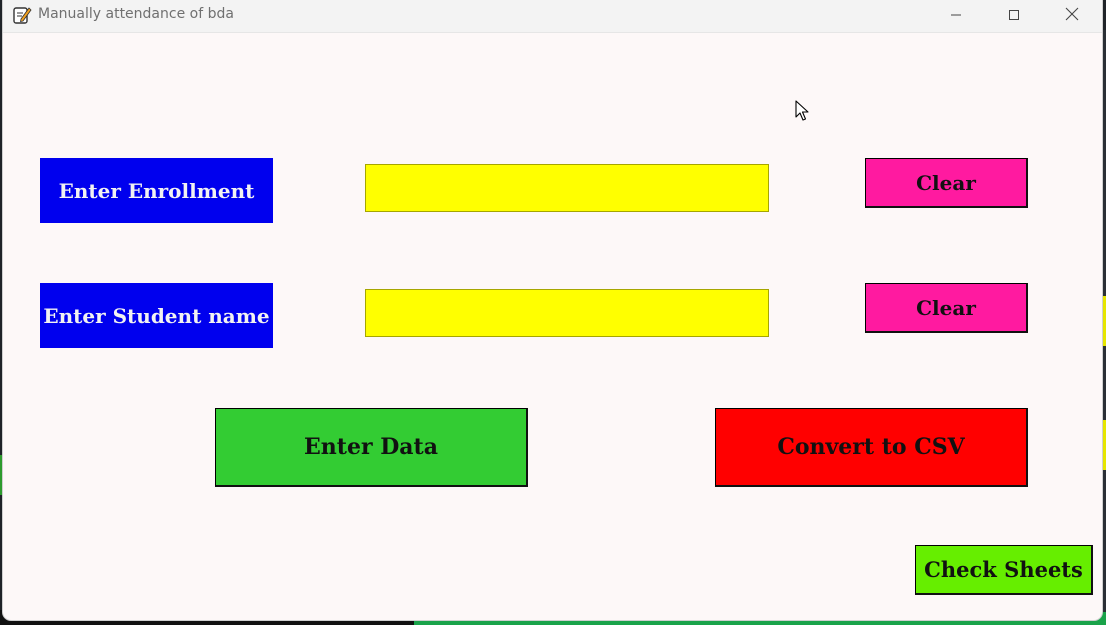  What do you see at coordinates (567, 313) in the screenshot?
I see `student-name-input` at bounding box center [567, 313].